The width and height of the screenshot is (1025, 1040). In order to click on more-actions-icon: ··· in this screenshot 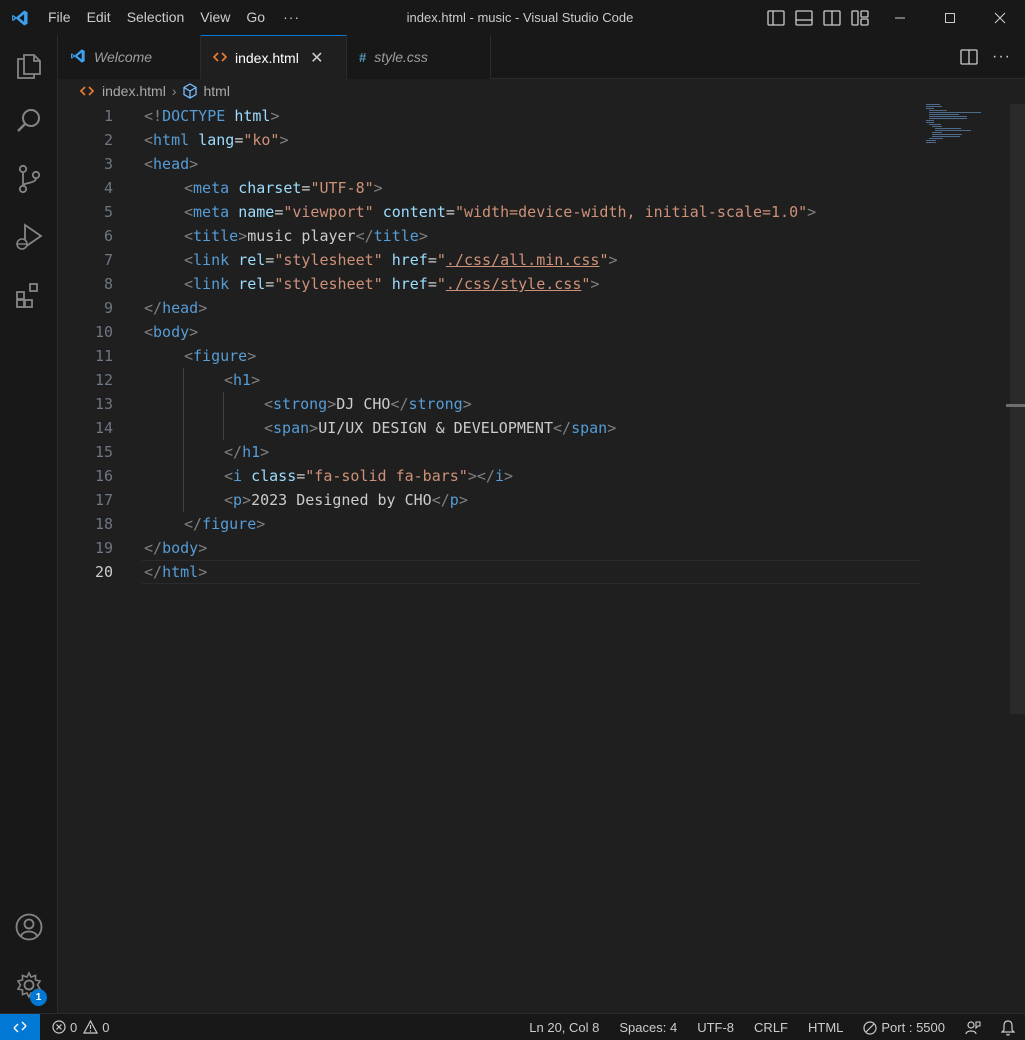, I will do `click(1001, 57)`.